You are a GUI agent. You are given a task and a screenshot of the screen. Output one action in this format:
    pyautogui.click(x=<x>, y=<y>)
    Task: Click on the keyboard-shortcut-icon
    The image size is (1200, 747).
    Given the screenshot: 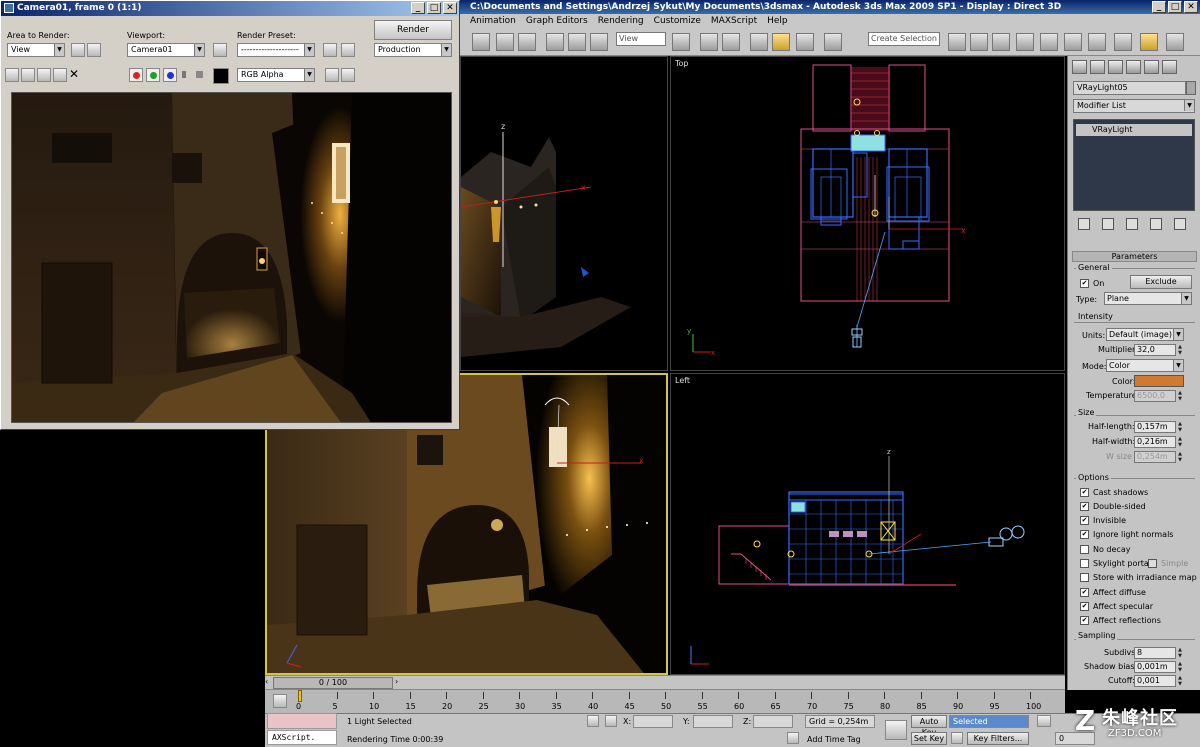 What is the action you would take?
    pyautogui.click(x=709, y=42)
    